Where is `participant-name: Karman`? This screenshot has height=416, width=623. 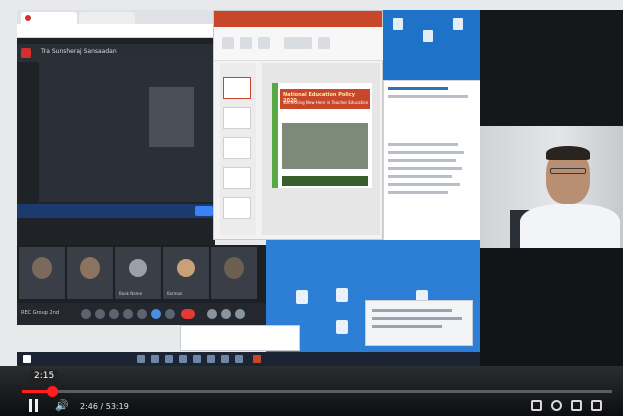 participant-name: Karman is located at coordinates (175, 293).